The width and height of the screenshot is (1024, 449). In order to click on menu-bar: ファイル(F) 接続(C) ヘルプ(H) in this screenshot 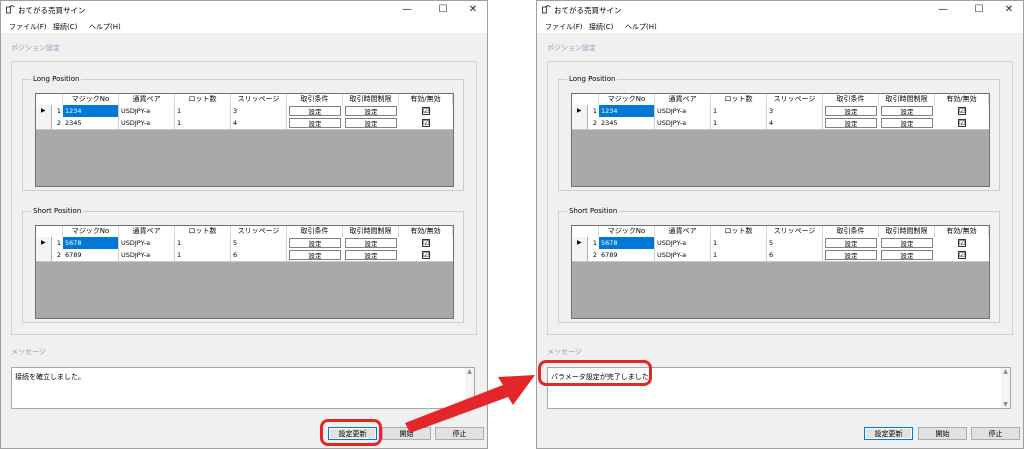, I will do `click(244, 26)`.